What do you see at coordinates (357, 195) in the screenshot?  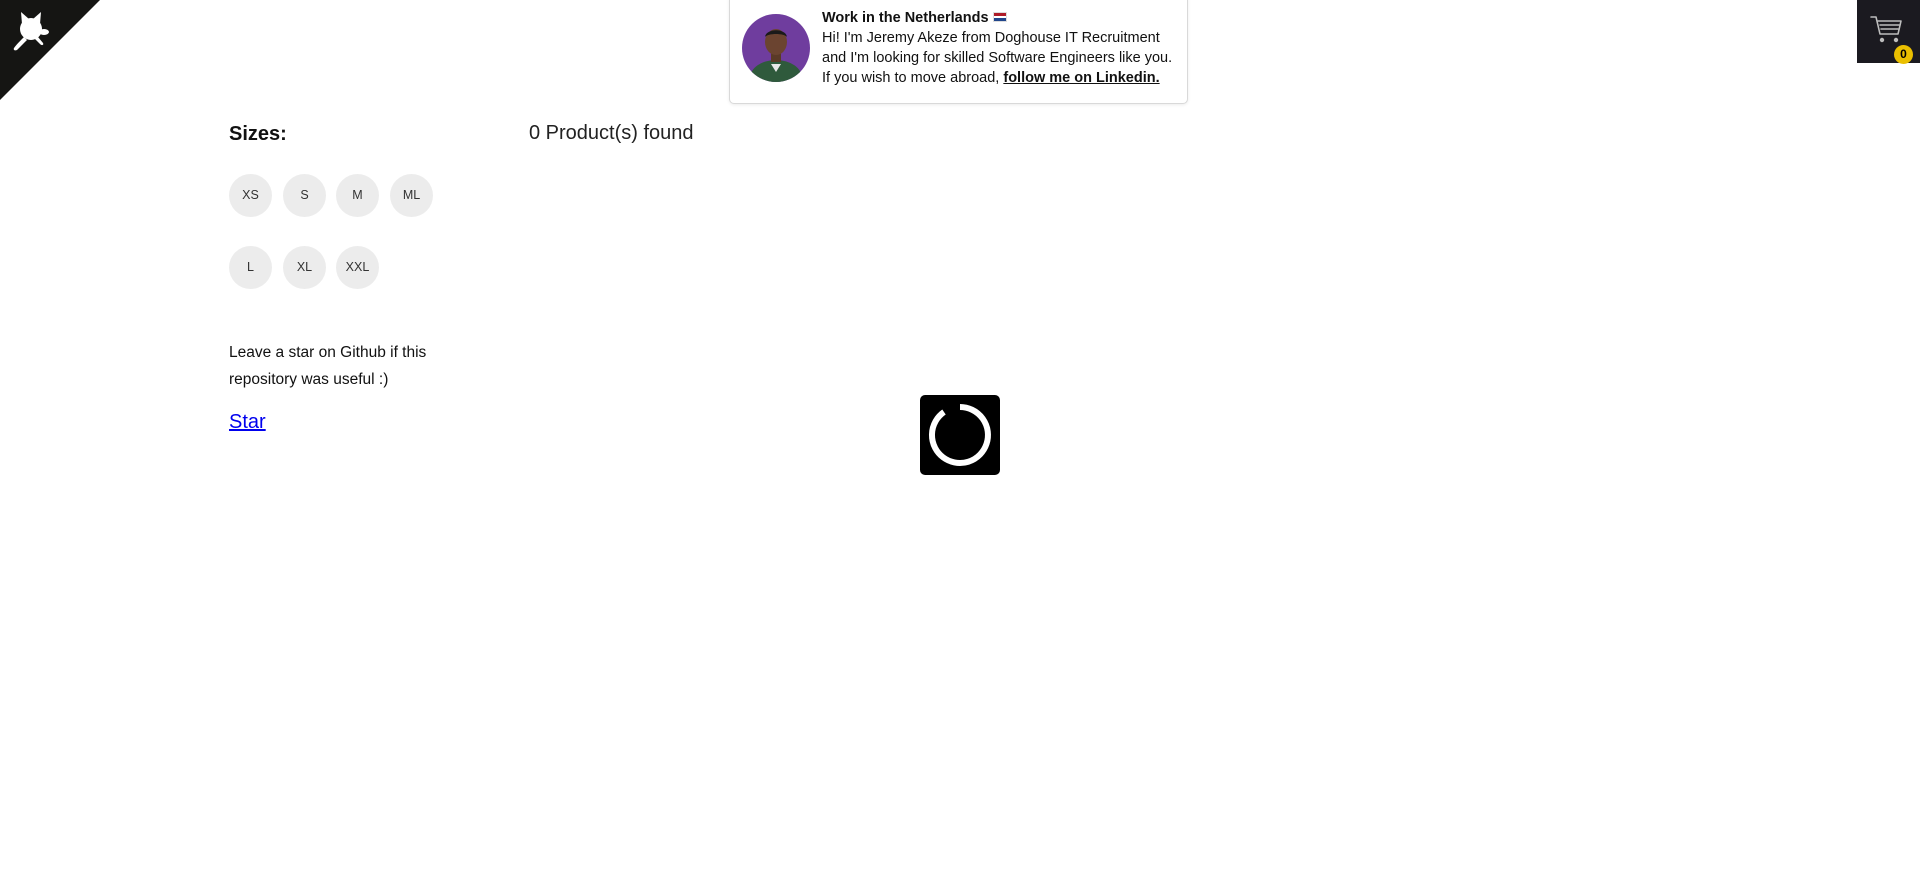 I see `size-button-m: M` at bounding box center [357, 195].